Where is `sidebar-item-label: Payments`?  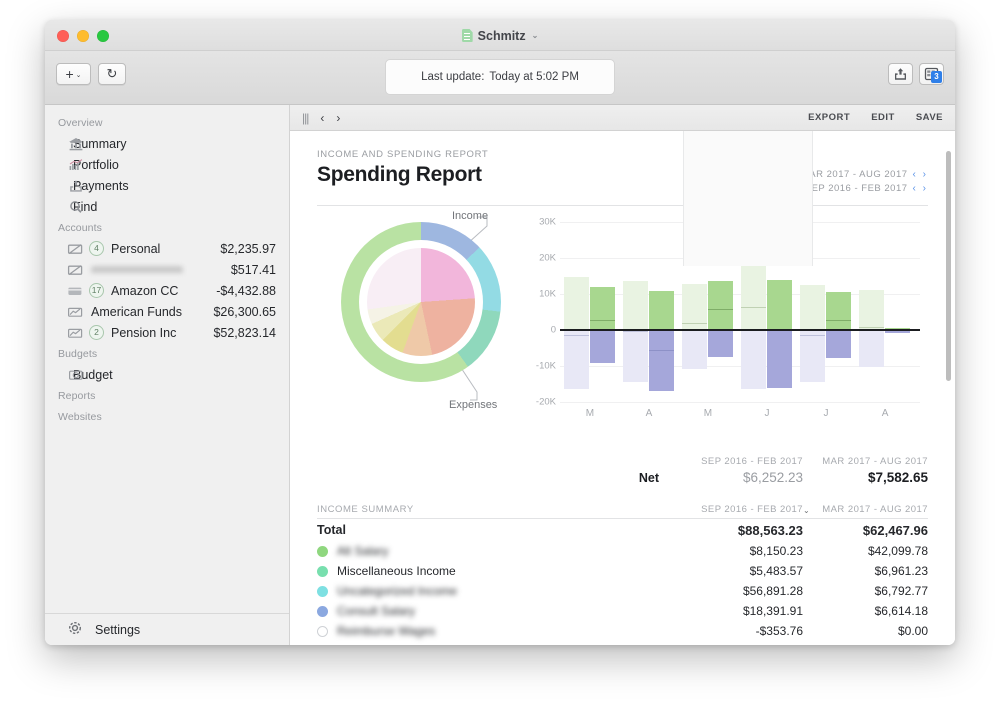 sidebar-item-label: Payments is located at coordinates (101, 185).